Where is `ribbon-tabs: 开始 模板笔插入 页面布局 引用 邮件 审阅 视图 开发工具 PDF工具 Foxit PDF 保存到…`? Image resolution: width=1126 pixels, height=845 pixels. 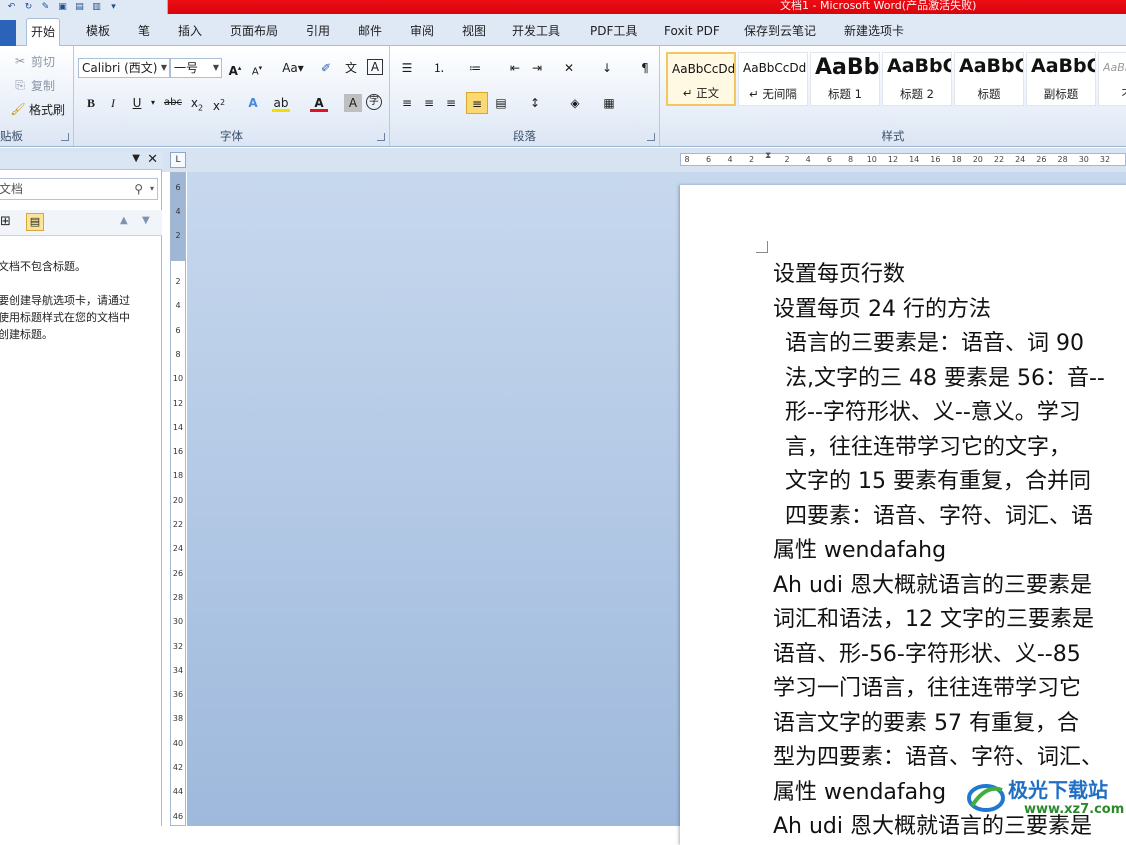 ribbon-tabs: 开始 模板笔插入 页面布局 引用 邮件 审阅 视图 开发工具 PDF工具 Foxit PDF 保存到… is located at coordinates (563, 30).